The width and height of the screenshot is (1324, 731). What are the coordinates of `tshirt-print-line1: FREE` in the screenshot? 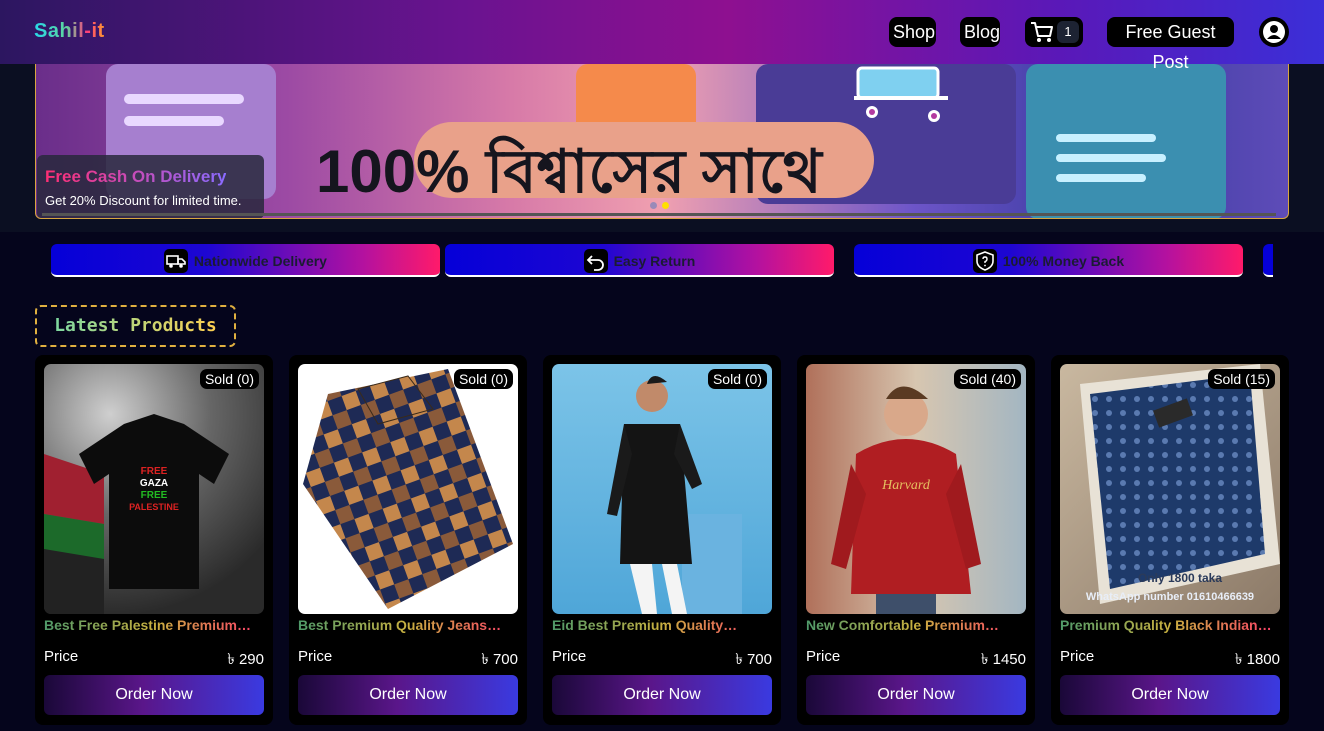 It's located at (154, 471).